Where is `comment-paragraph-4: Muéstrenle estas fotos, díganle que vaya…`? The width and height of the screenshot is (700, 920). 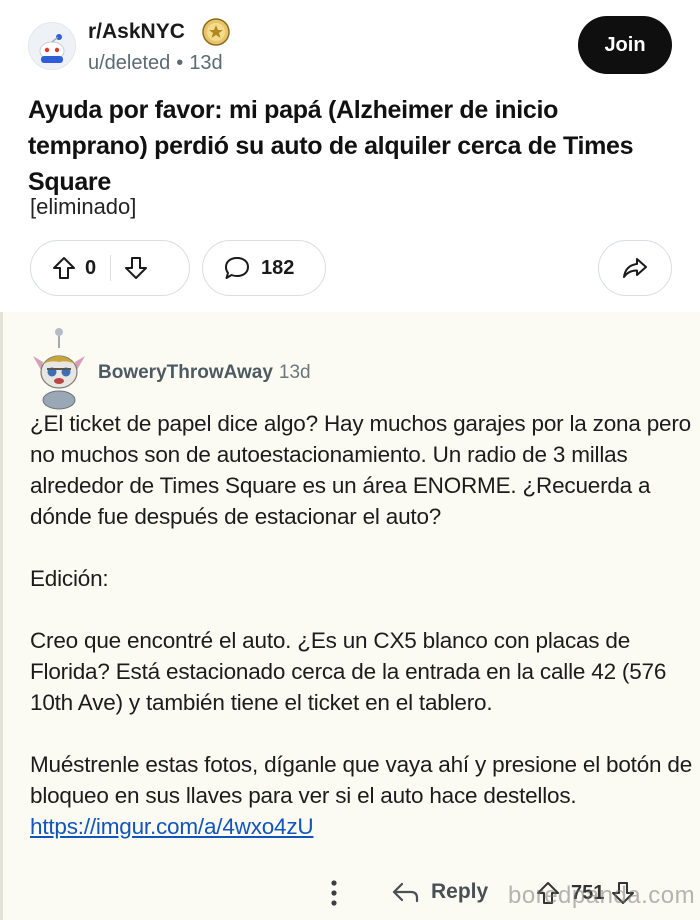 comment-paragraph-4: Muéstrenle estas fotos, díganle que vaya… is located at coordinates (361, 780).